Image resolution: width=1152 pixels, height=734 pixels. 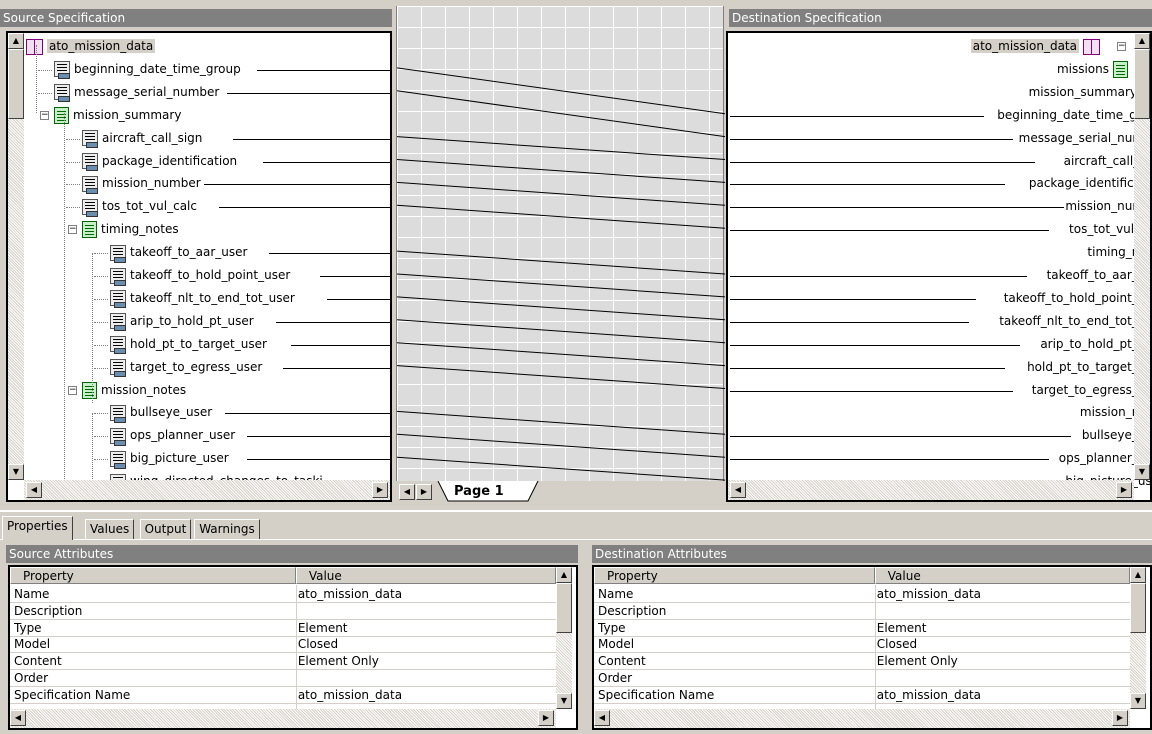 I want to click on source-hscrollbar, so click(x=207, y=490).